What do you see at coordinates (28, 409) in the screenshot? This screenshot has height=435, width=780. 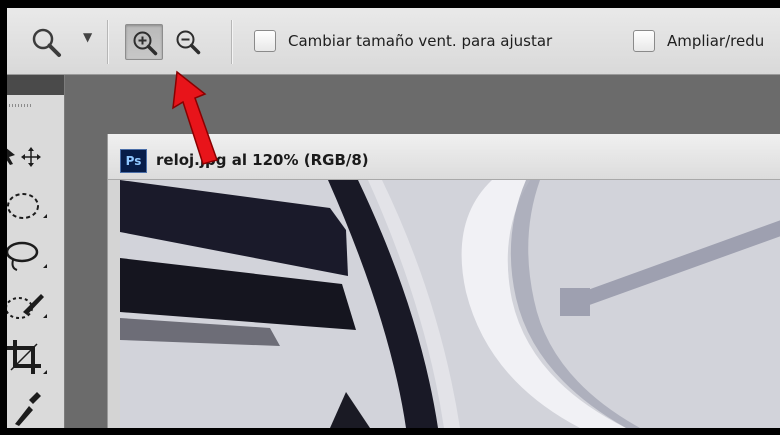 I see `eyedropper-tool-icon` at bounding box center [28, 409].